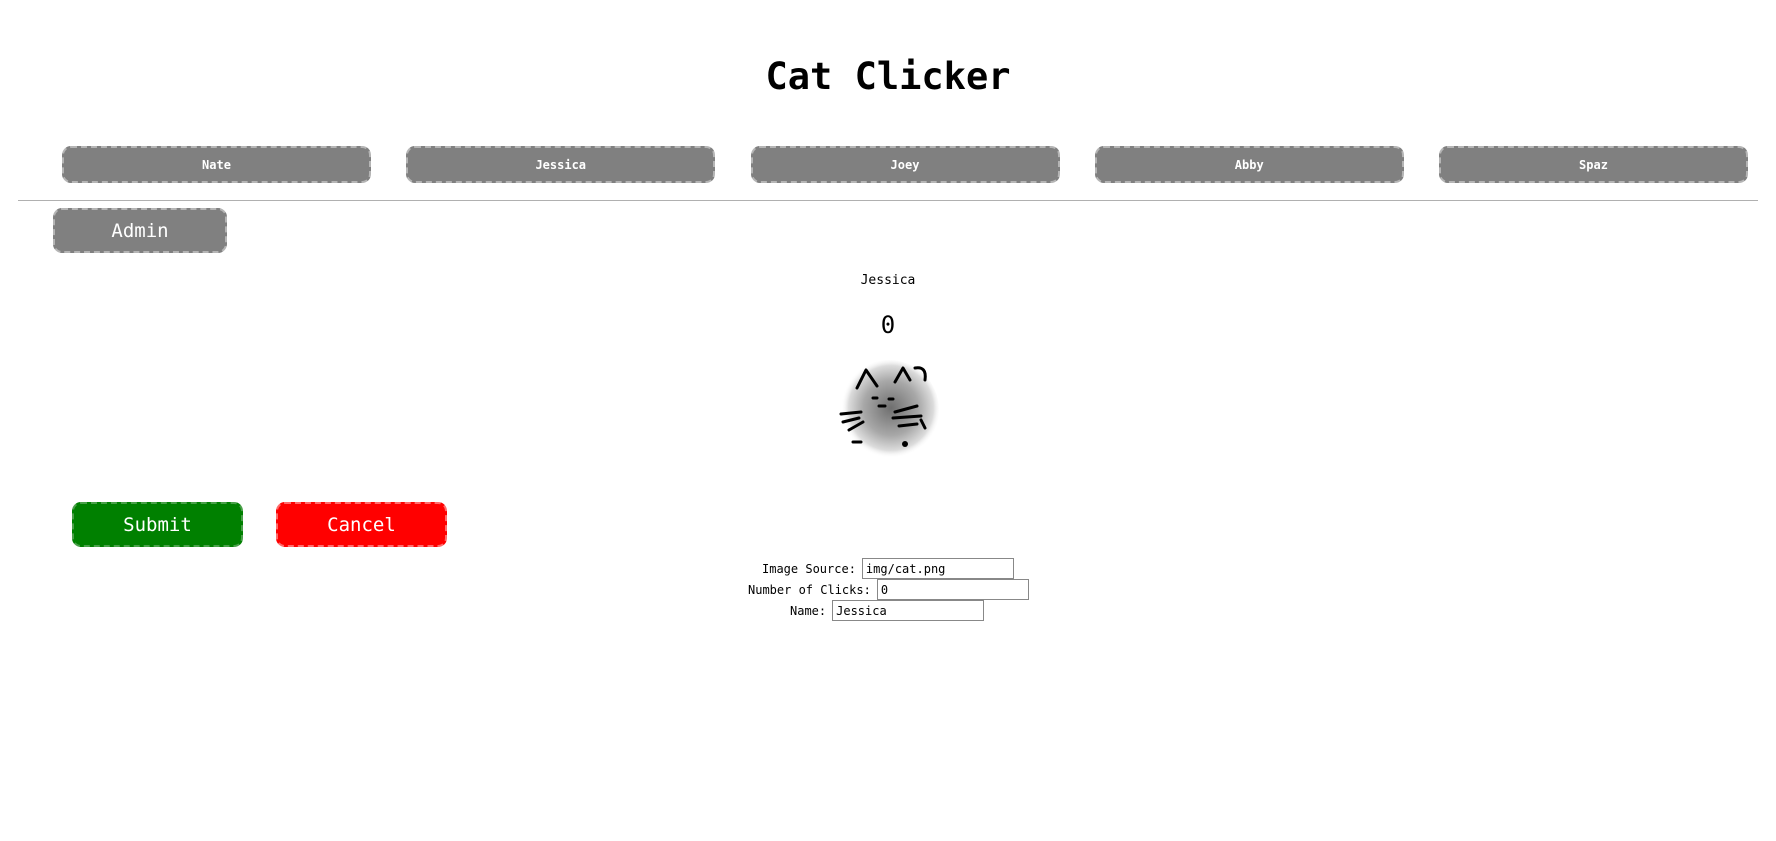 Image resolution: width=1776 pixels, height=841 pixels. I want to click on cancel-button: Cancel, so click(361, 524).